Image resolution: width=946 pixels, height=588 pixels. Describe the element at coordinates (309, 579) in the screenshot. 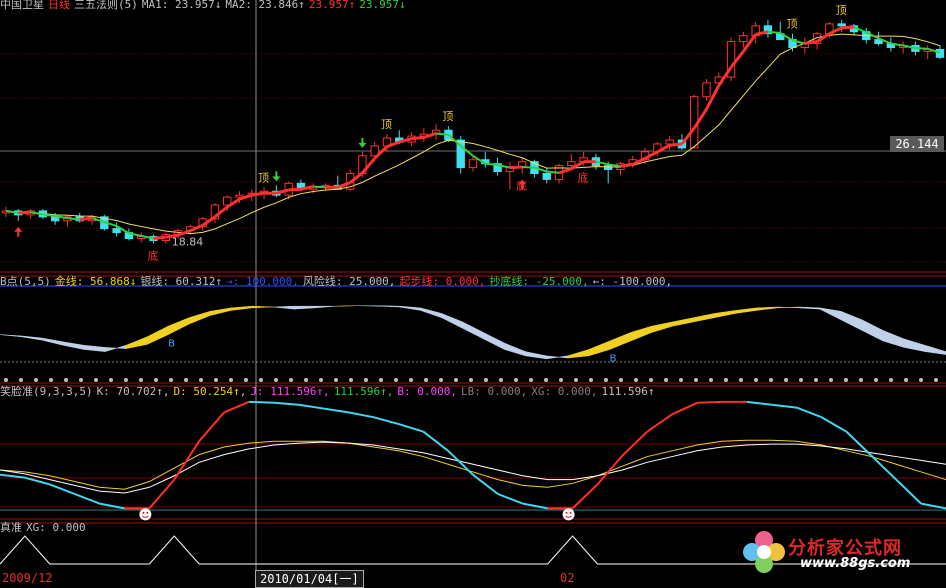

I see `cursor-date-label: 2010/01/04[一]` at that location.